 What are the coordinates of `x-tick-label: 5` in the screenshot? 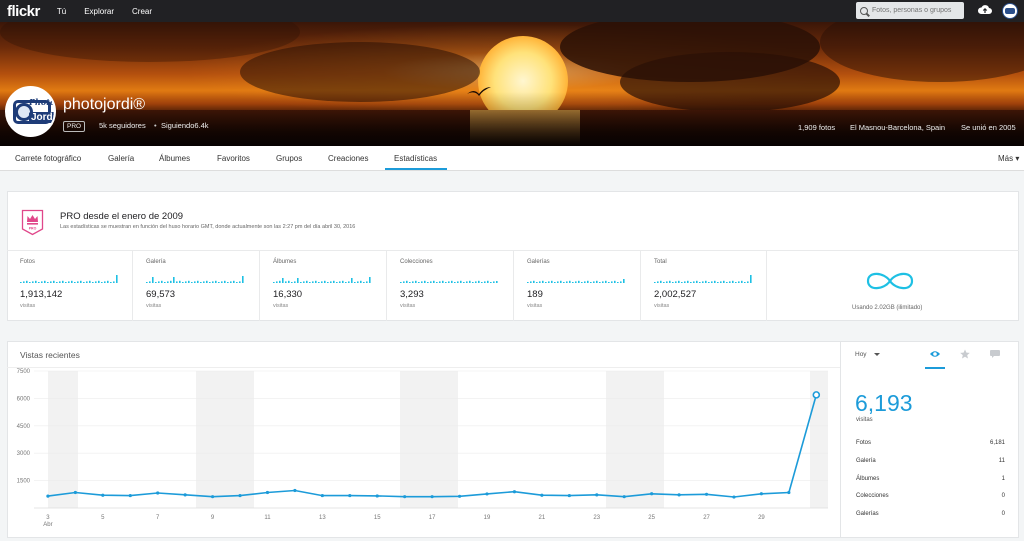 It's located at (103, 518).